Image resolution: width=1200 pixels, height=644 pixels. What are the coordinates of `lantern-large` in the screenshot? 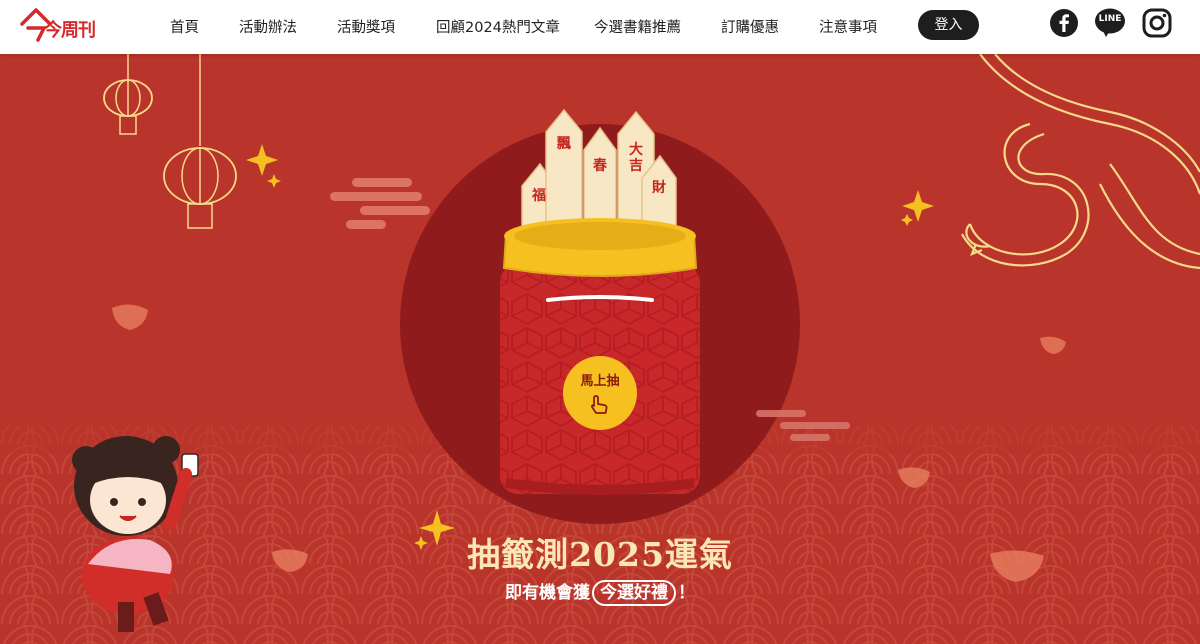 It's located at (200, 141).